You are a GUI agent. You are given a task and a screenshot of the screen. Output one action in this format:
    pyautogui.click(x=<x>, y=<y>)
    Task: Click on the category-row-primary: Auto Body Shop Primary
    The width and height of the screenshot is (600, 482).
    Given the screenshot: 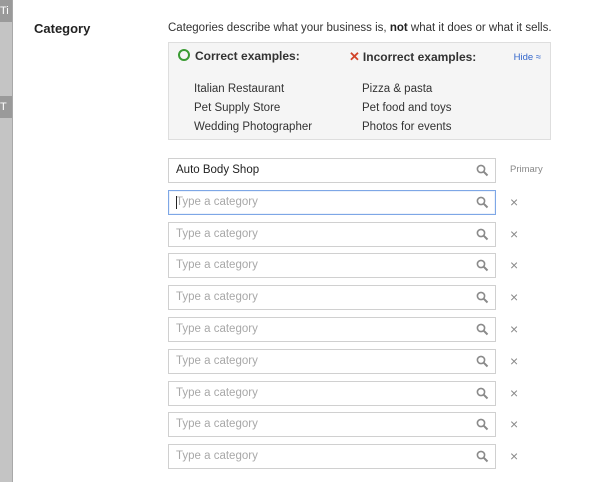 What is the action you would take?
    pyautogui.click(x=368, y=170)
    